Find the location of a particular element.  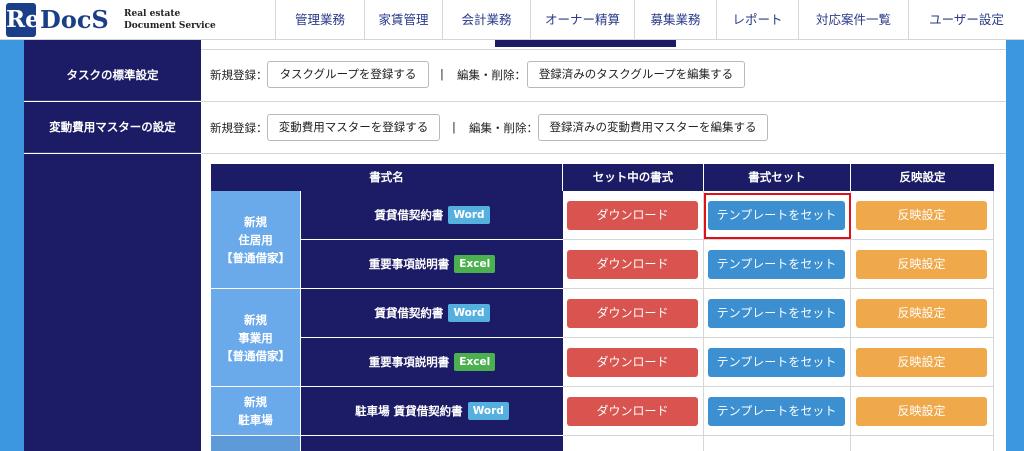

format-settings-sidebar is located at coordinates (112, 302).